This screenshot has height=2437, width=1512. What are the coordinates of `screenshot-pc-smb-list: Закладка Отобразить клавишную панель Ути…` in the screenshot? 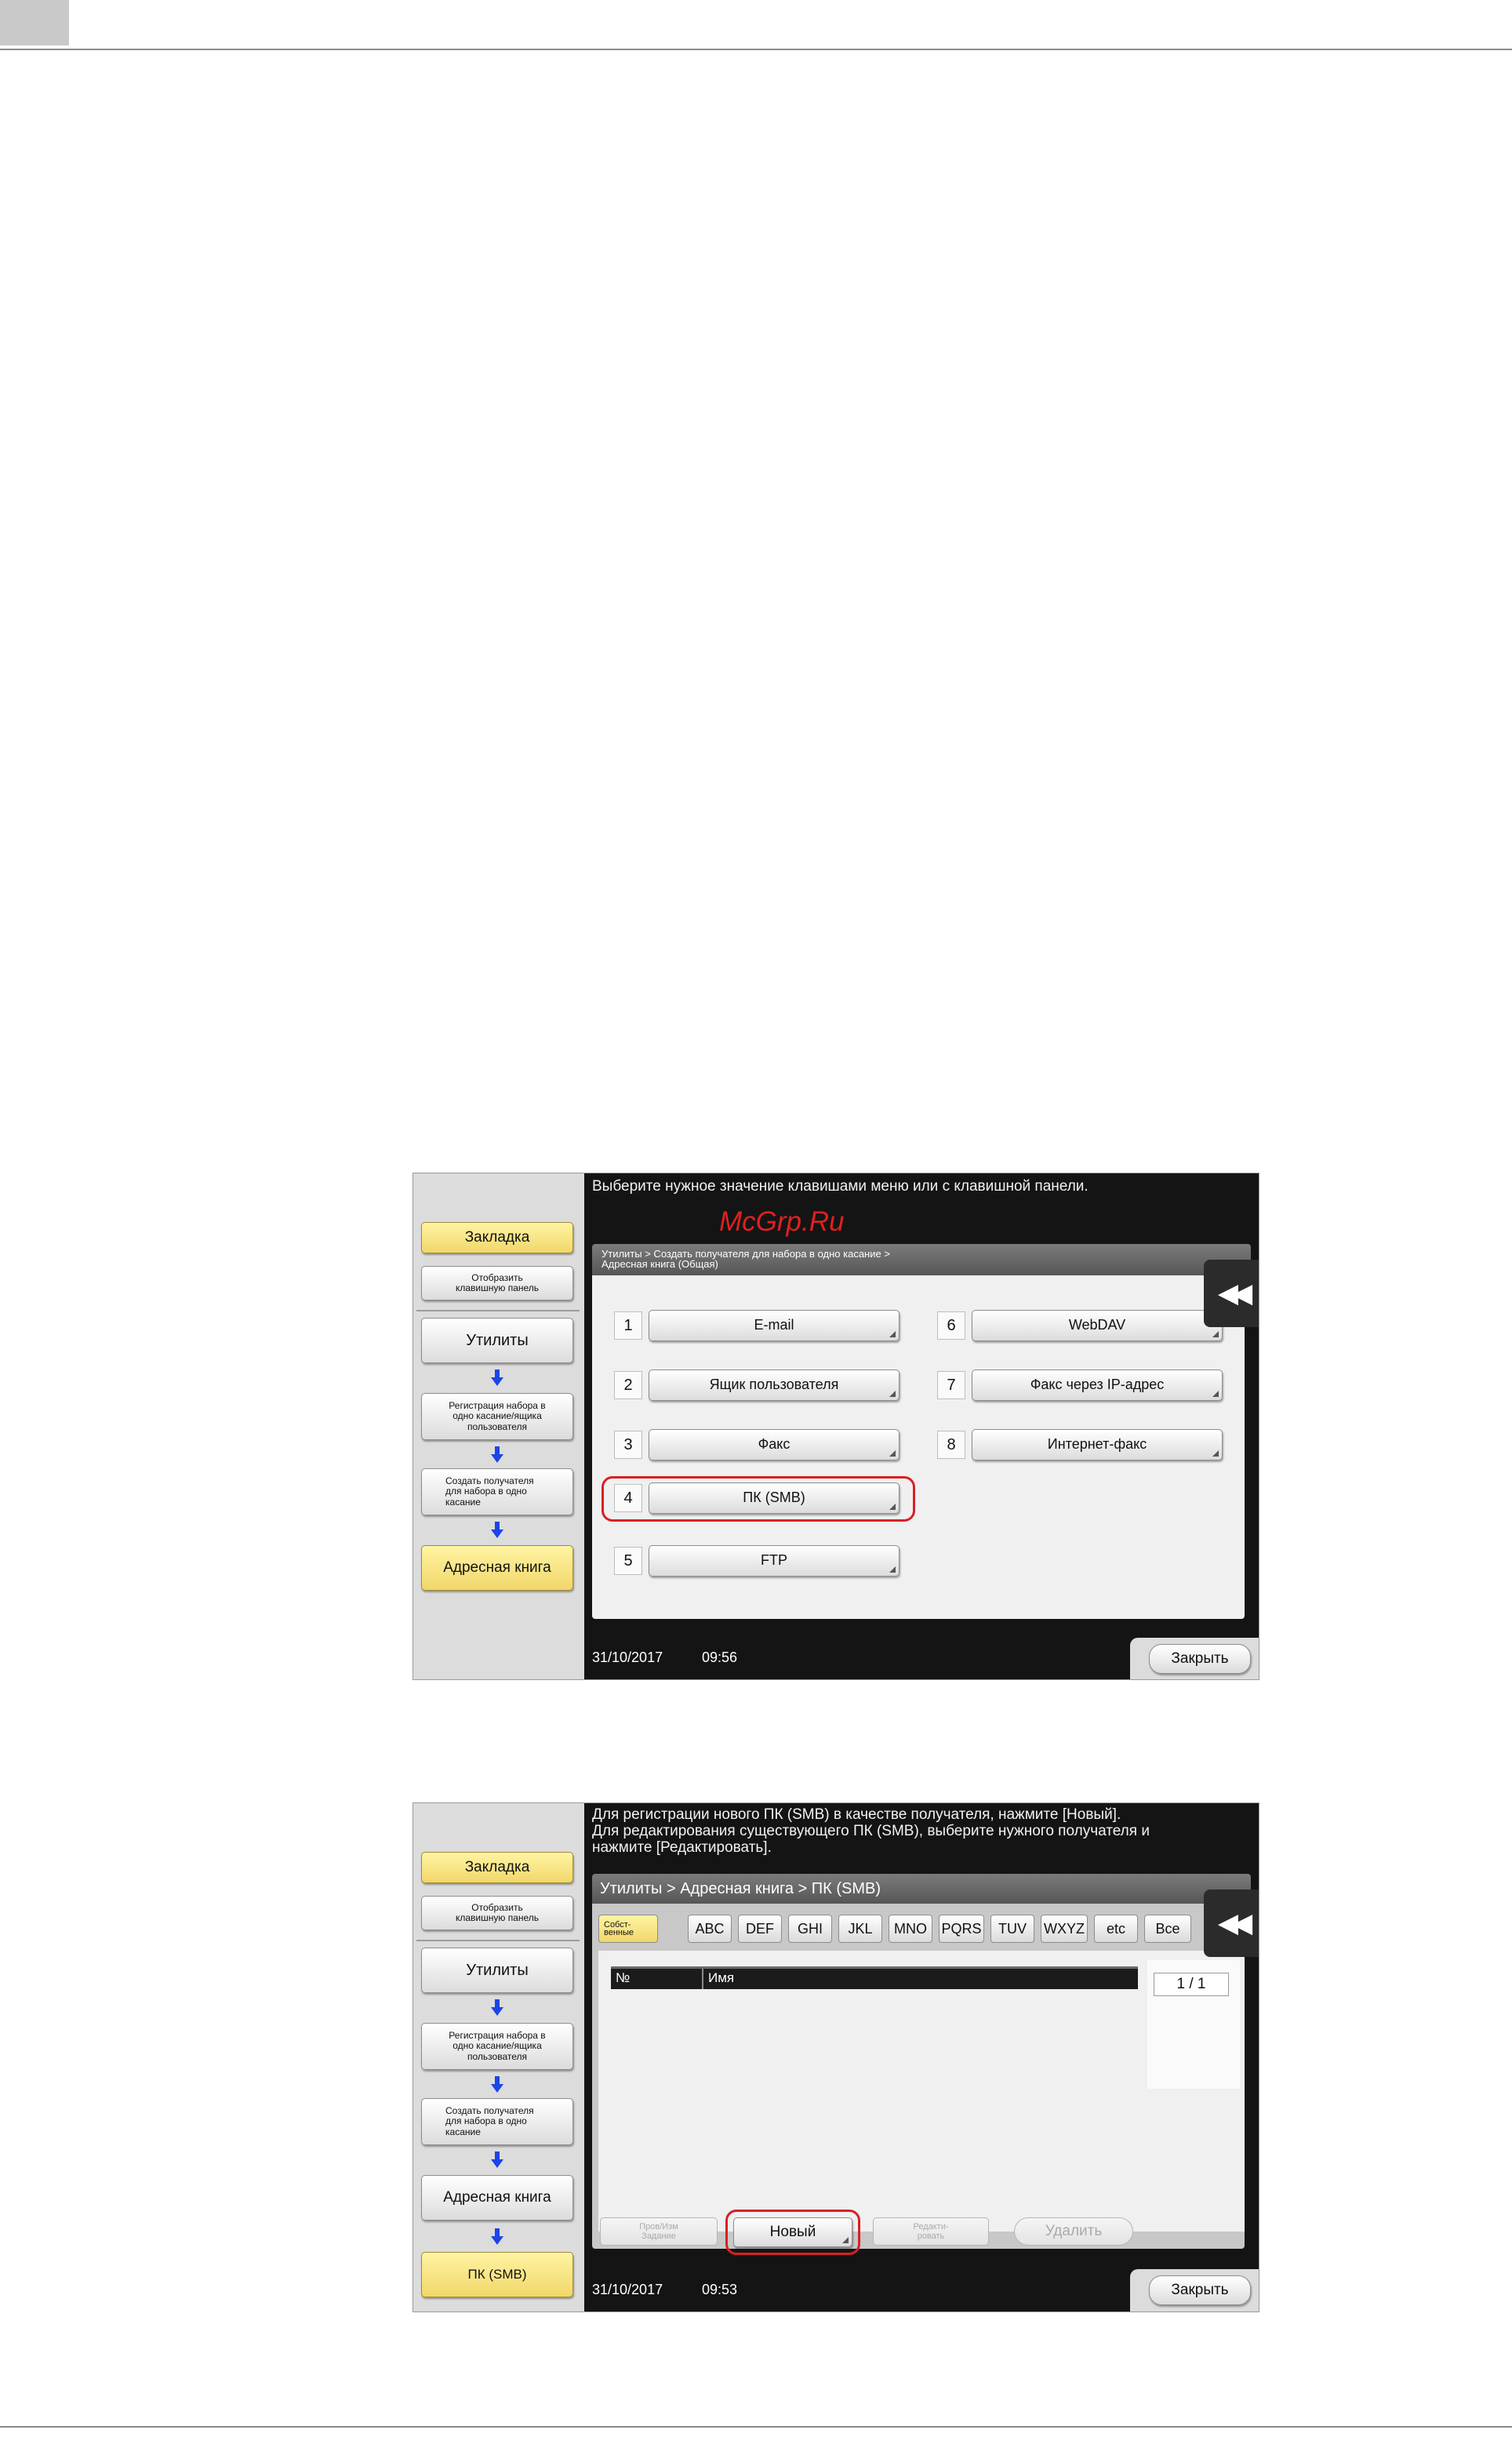 It's located at (836, 2057).